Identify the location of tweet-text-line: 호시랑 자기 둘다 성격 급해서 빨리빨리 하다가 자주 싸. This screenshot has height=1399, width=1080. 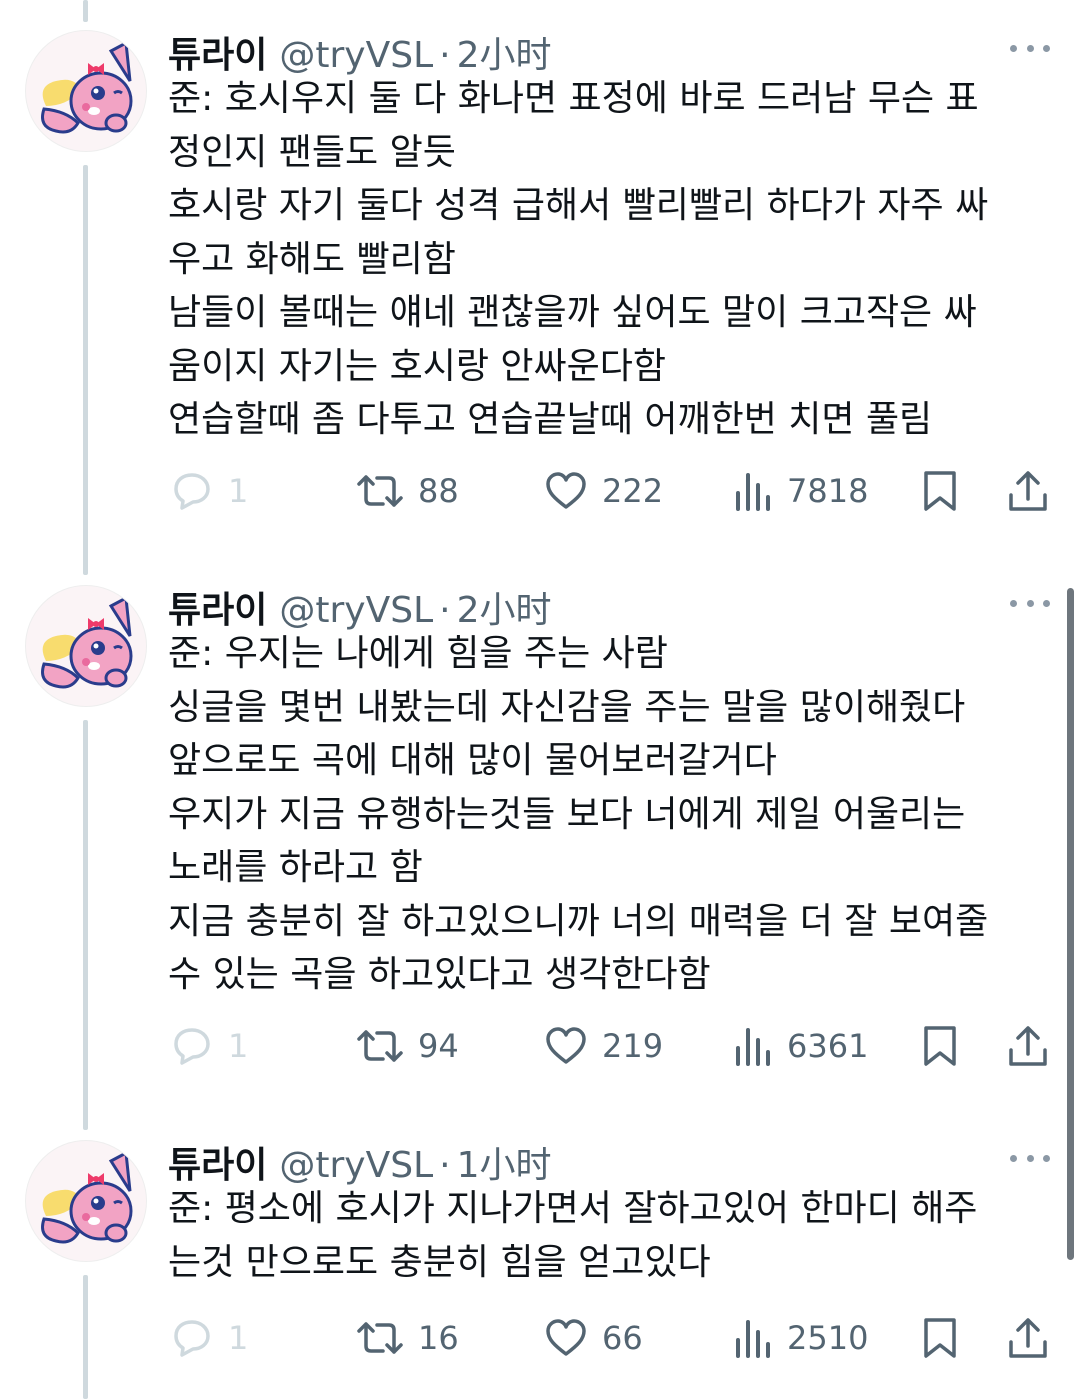
(578, 205).